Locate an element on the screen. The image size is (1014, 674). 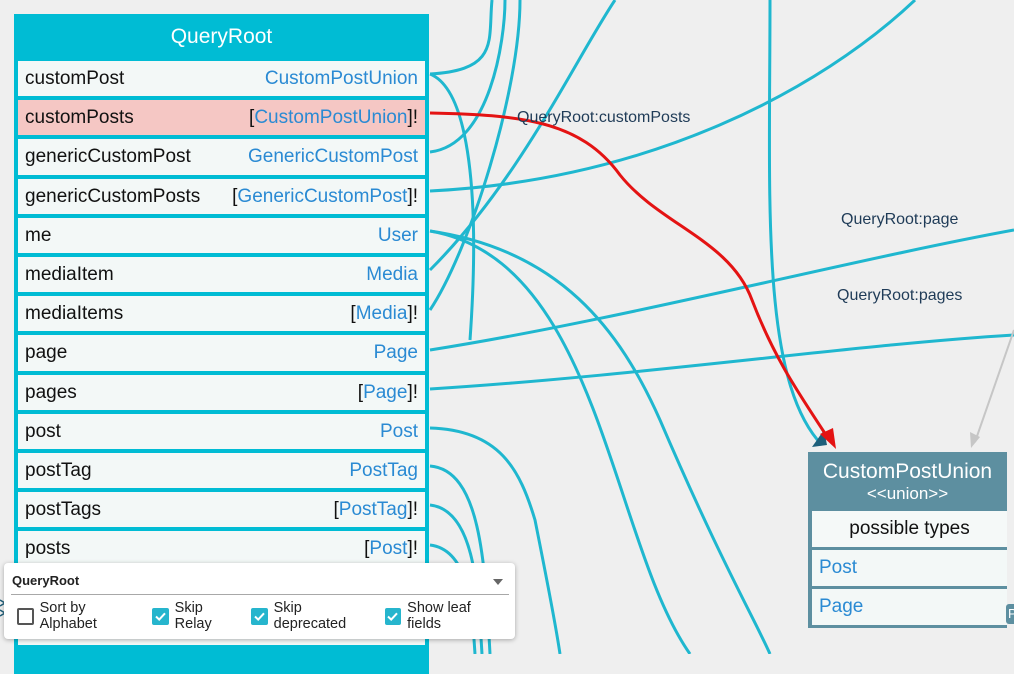
field-row-genericCustomPost: genericCustomPost GenericCustomPost is located at coordinates (221, 157).